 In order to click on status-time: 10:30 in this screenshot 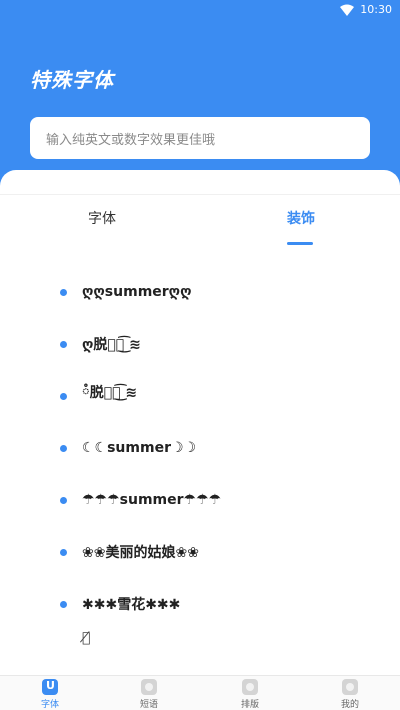, I will do `click(376, 9)`.